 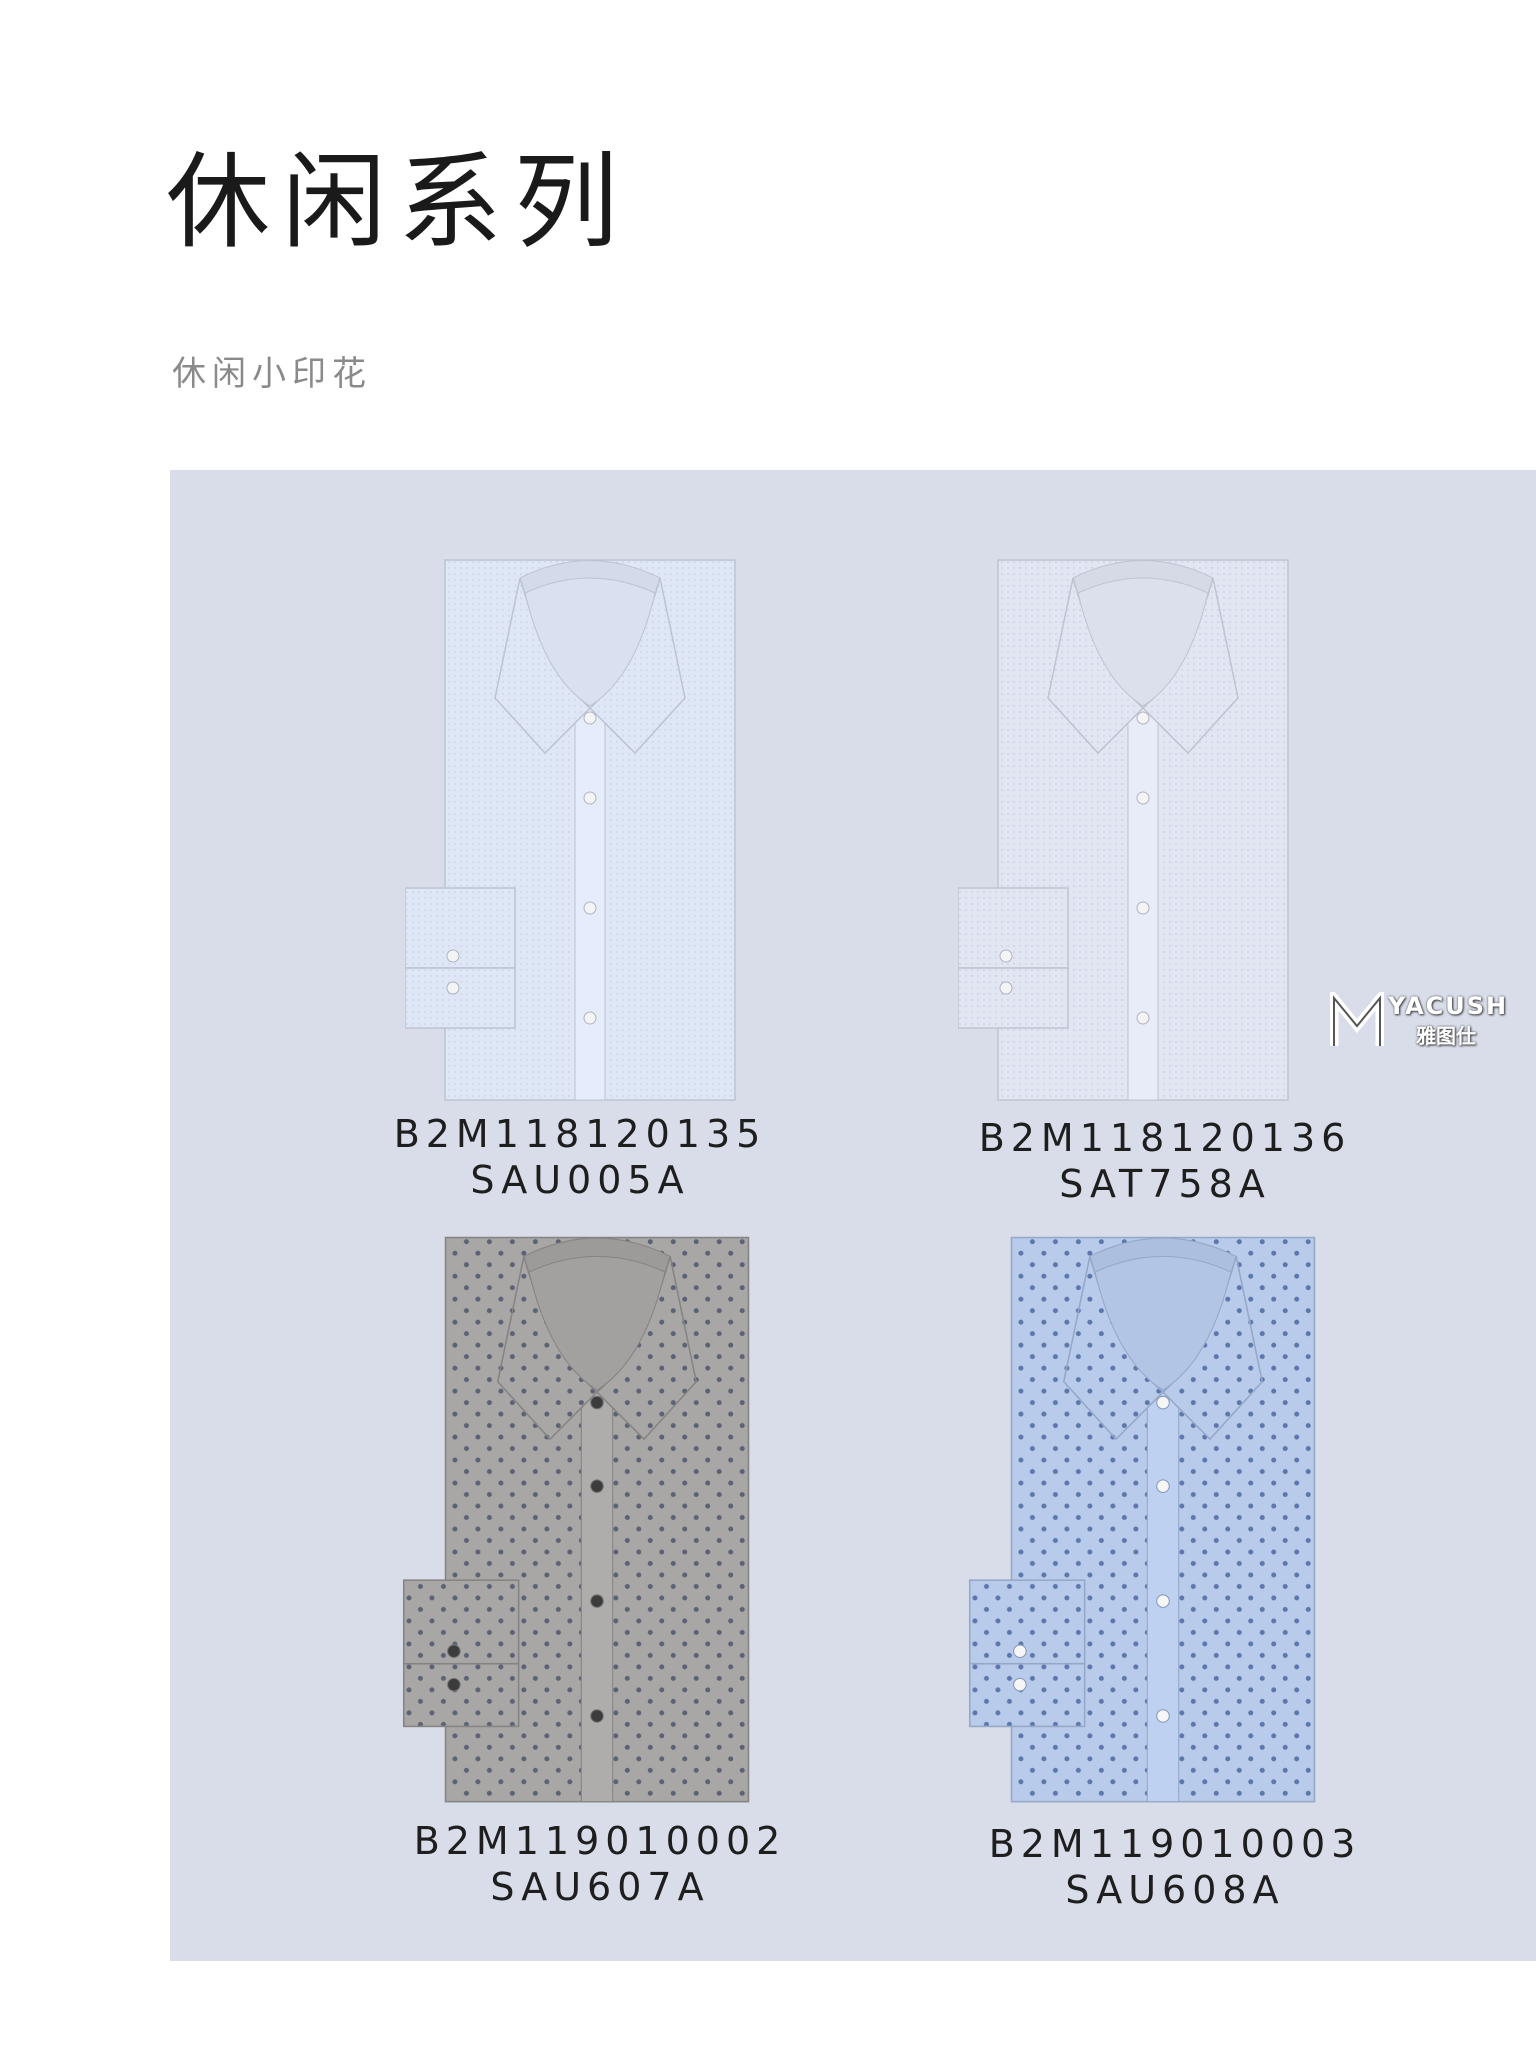 I want to click on watermark-brand: YACUSH, so click(x=1448, y=1006).